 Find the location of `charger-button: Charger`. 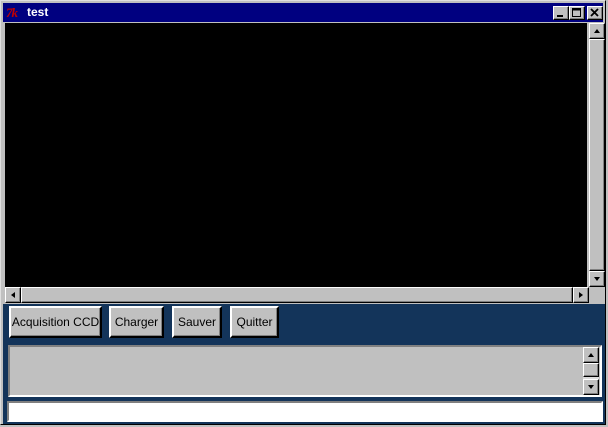

charger-button: Charger is located at coordinates (136, 322).